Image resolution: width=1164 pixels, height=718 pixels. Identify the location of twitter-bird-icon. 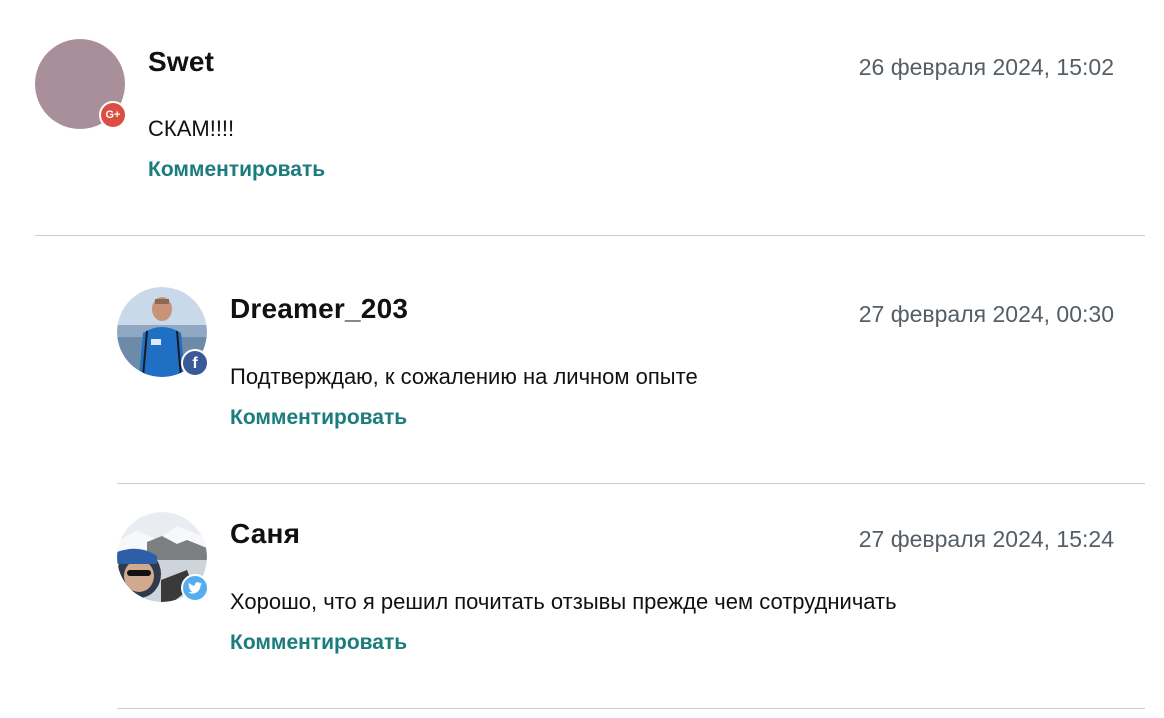
(195, 588).